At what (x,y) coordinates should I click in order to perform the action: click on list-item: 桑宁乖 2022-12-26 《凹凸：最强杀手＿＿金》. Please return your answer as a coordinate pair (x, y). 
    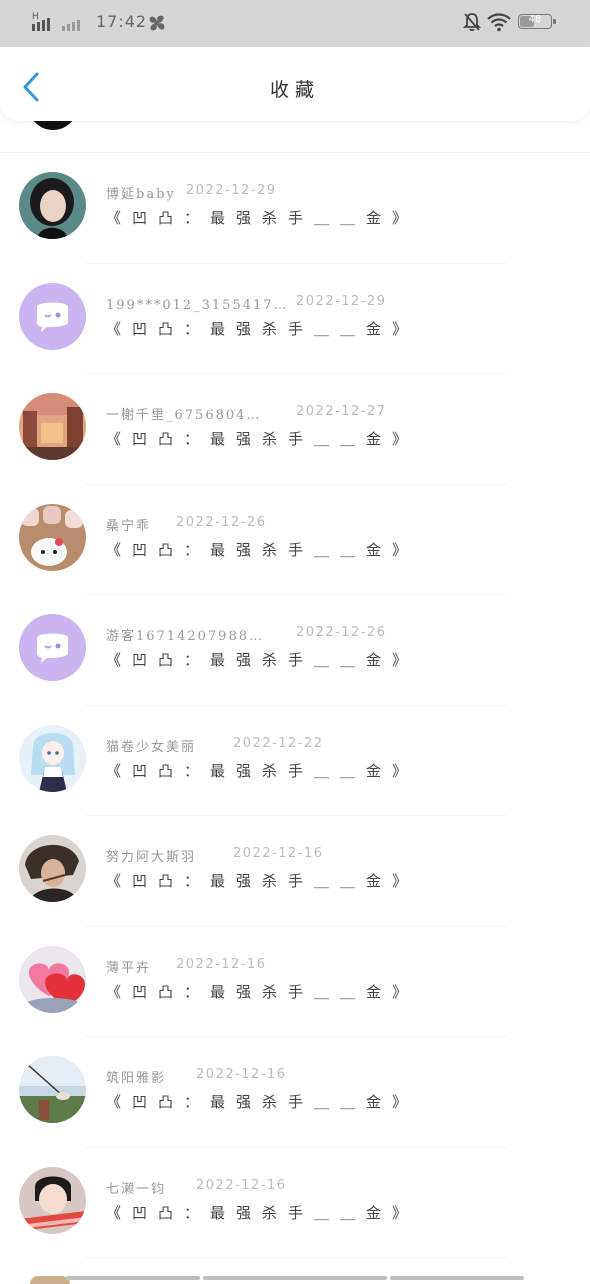
    Looking at the image, I should click on (295, 540).